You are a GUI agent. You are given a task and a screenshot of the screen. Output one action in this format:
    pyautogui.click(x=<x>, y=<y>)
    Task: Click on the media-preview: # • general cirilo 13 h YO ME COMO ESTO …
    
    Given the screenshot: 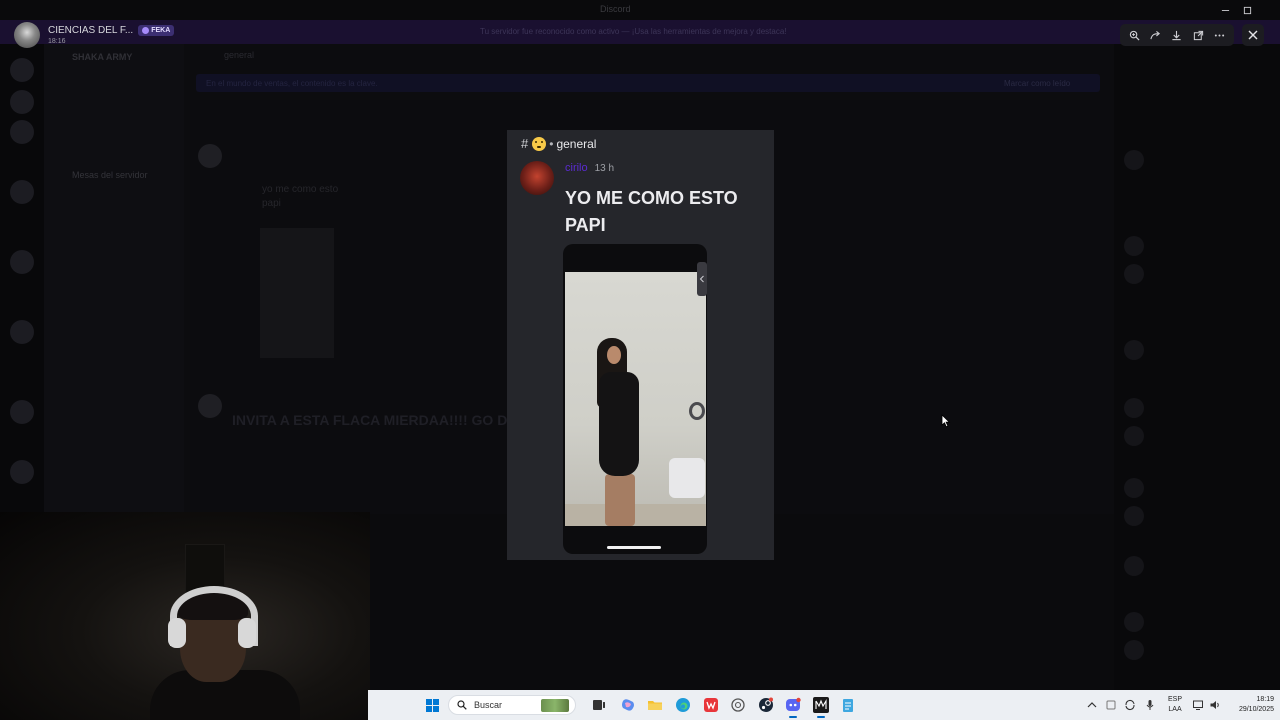 What is the action you would take?
    pyautogui.click(x=640, y=345)
    